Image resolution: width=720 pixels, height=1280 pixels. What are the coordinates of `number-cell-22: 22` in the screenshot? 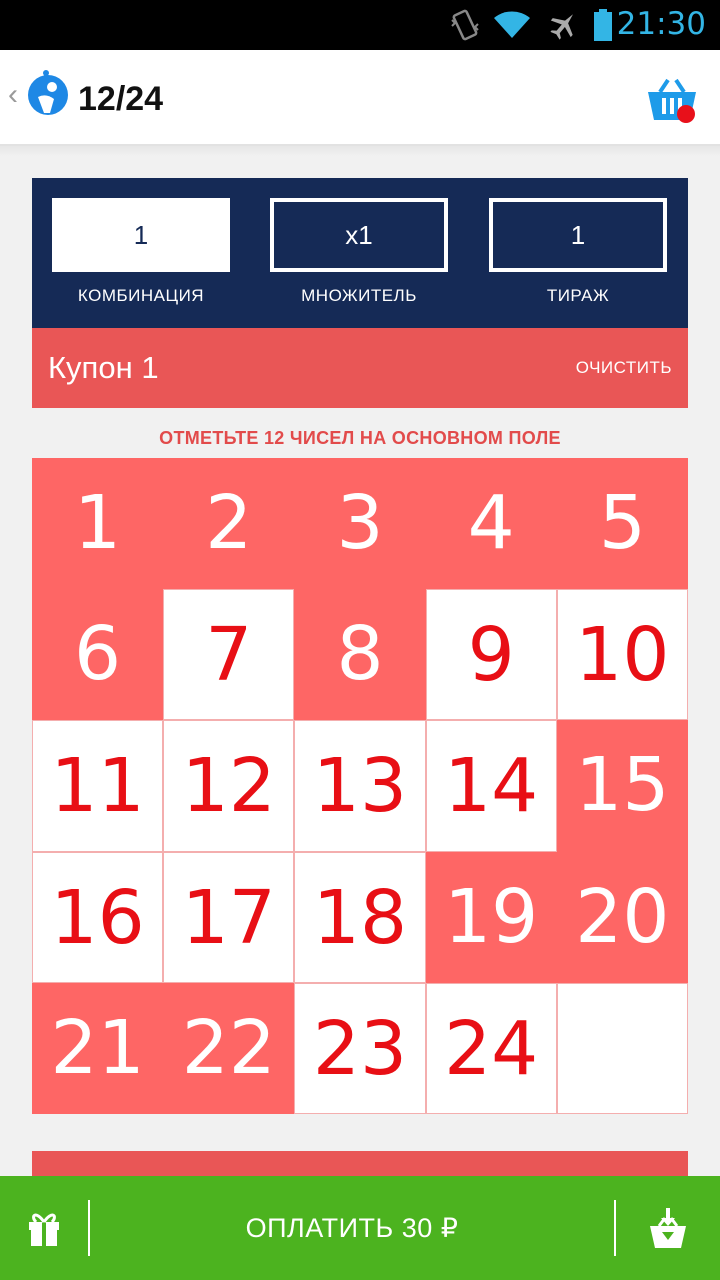 It's located at (229, 1048).